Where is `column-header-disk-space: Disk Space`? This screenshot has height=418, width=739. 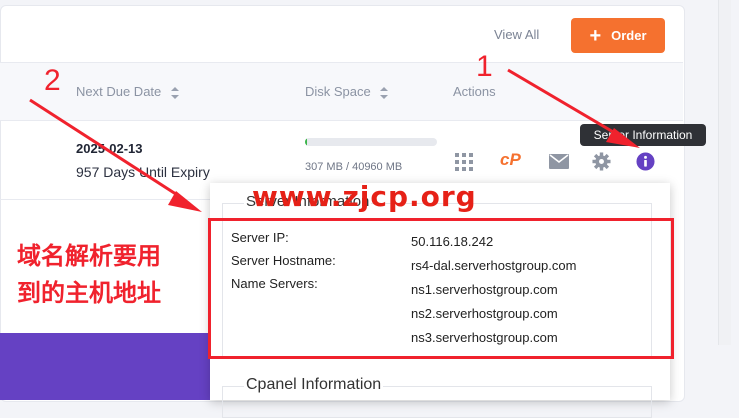
column-header-disk-space: Disk Space is located at coordinates (347, 91).